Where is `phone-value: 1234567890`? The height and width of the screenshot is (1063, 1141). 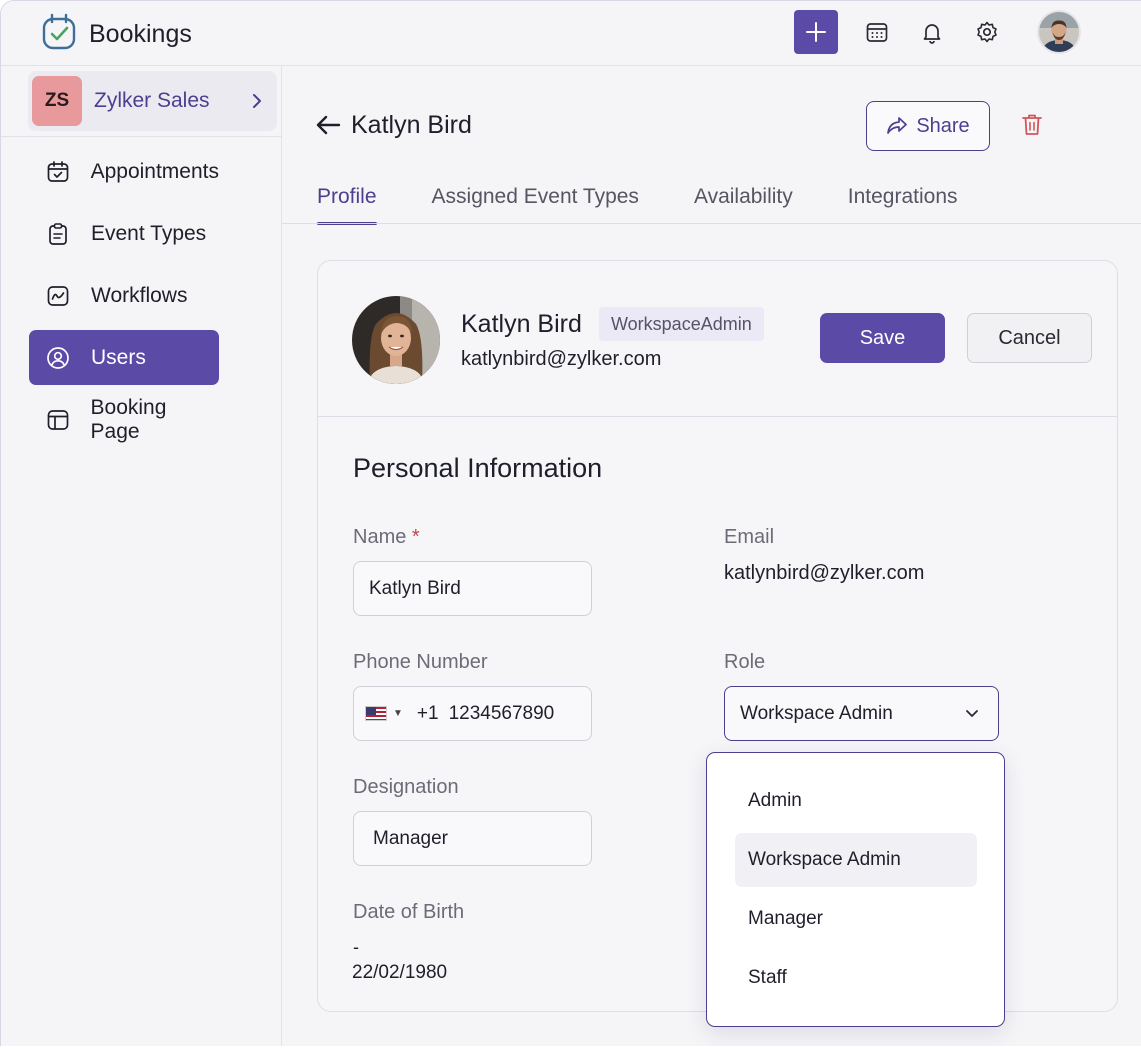
phone-value: 1234567890 is located at coordinates (501, 713).